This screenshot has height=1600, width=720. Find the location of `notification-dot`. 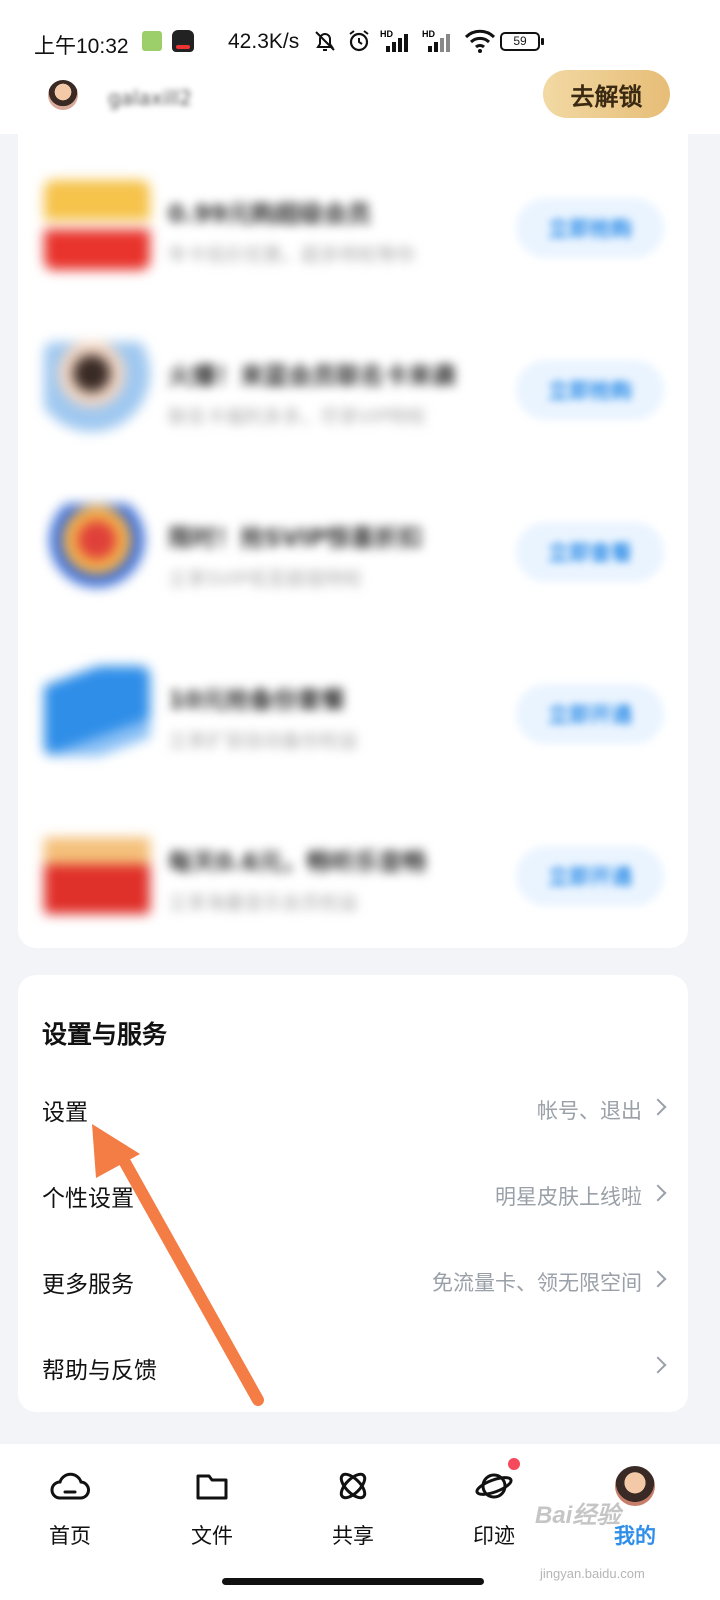

notification-dot is located at coordinates (514, 1464).